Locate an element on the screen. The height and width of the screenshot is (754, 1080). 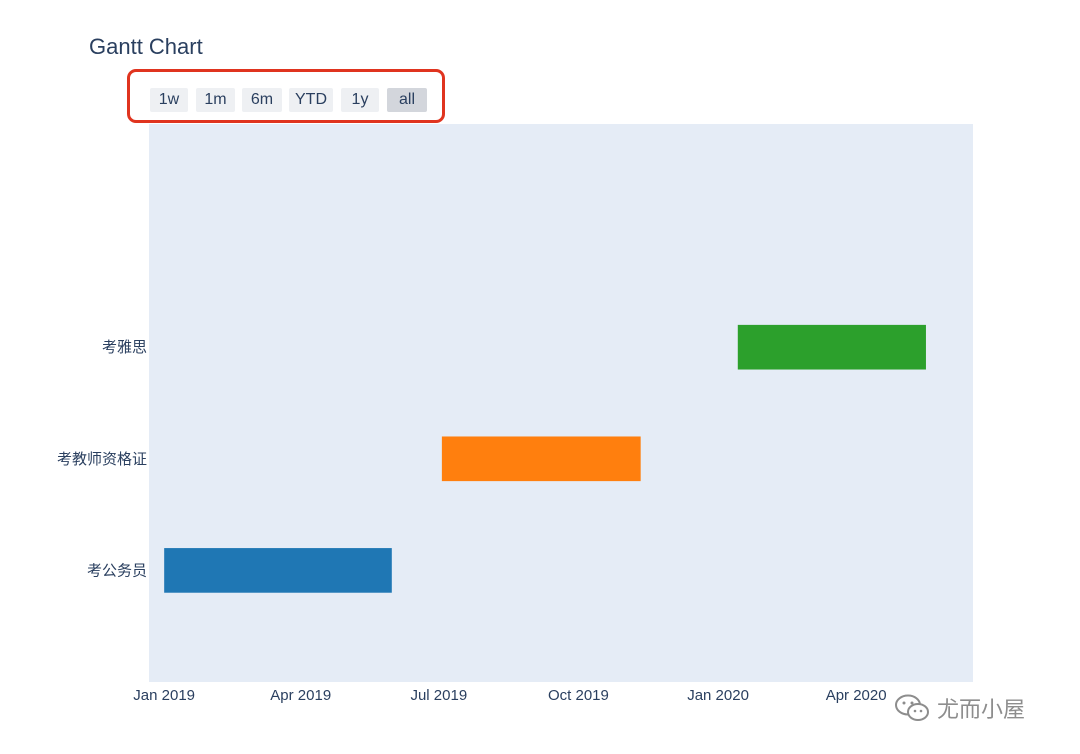
x-tick-label: Jan 2019 is located at coordinates (164, 695).